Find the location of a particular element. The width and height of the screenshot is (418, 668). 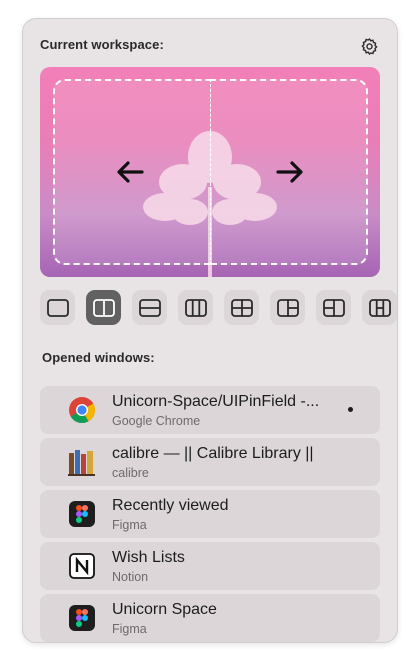

opened-windows-label: Opened windows: is located at coordinates (98, 357).